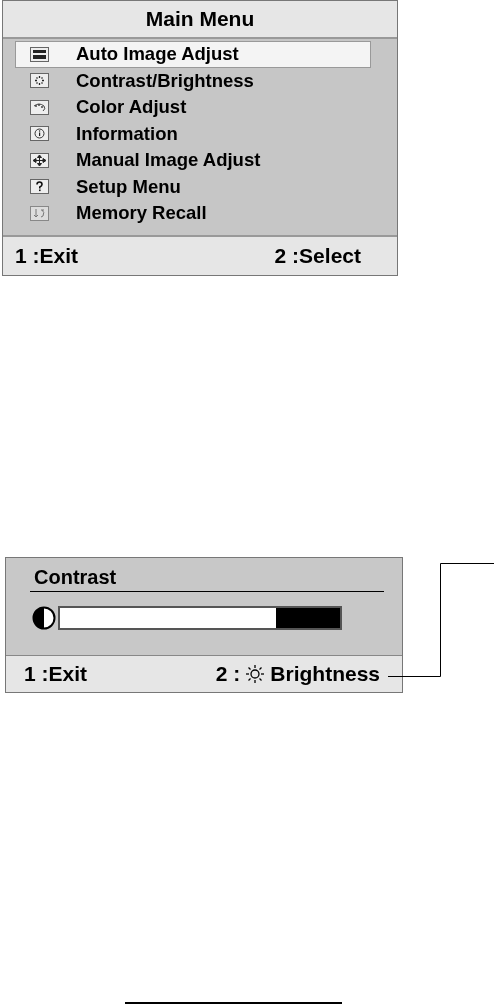  What do you see at coordinates (325, 674) in the screenshot?
I see `brightness-hint: Brightness` at bounding box center [325, 674].